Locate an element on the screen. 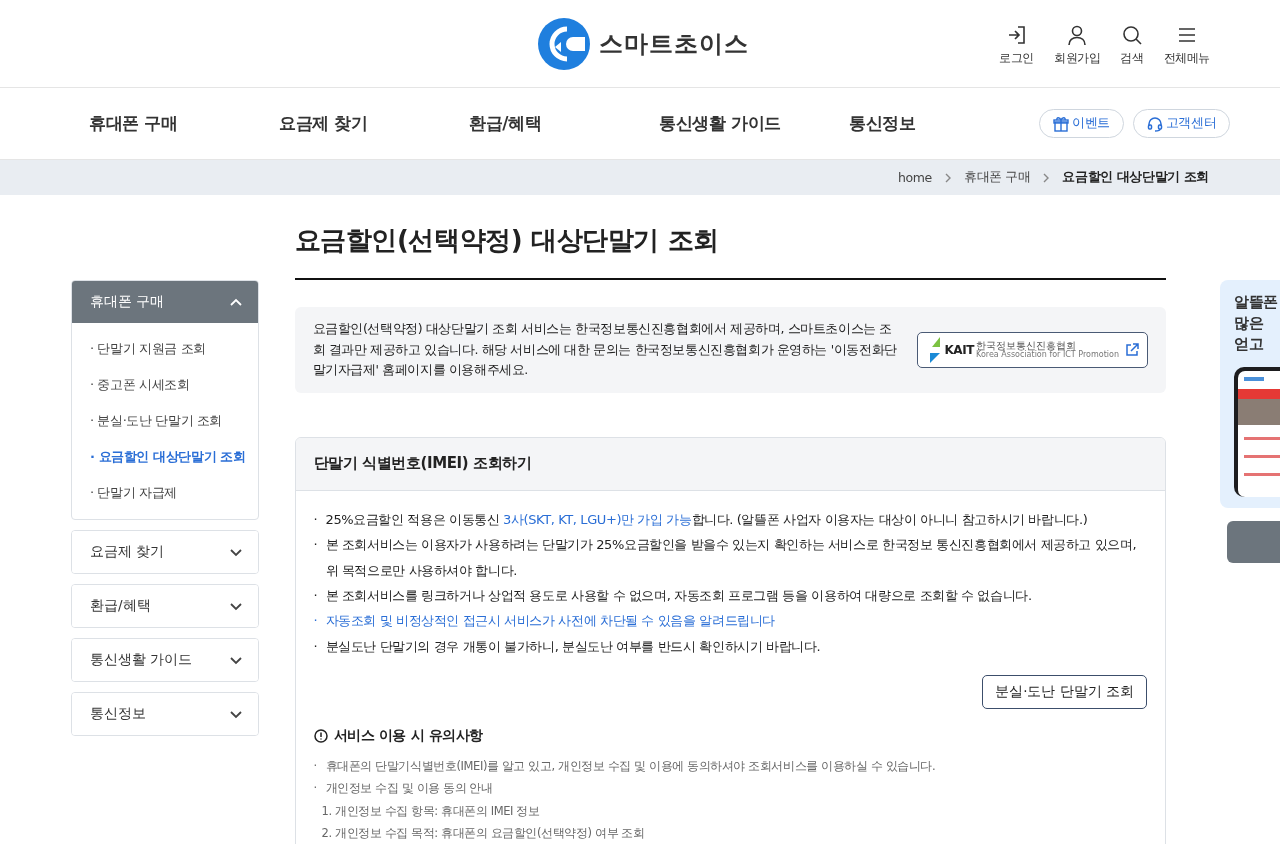 The image size is (1280, 844). headset-icon is located at coordinates (1154, 123).